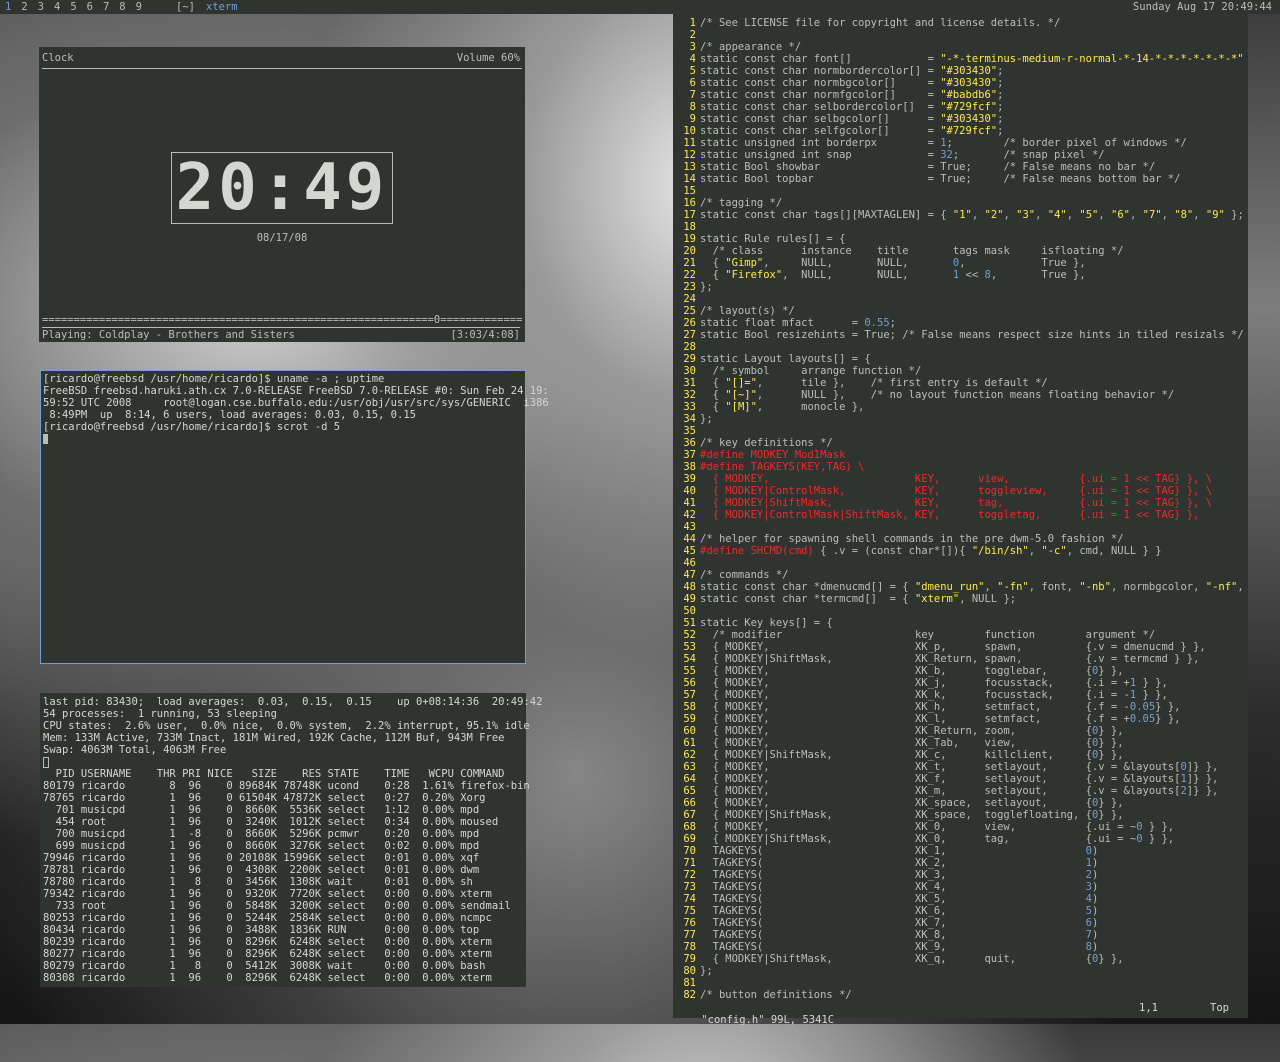  What do you see at coordinates (960, 47) in the screenshot?
I see `code-line: 3 /* appearance */` at bounding box center [960, 47].